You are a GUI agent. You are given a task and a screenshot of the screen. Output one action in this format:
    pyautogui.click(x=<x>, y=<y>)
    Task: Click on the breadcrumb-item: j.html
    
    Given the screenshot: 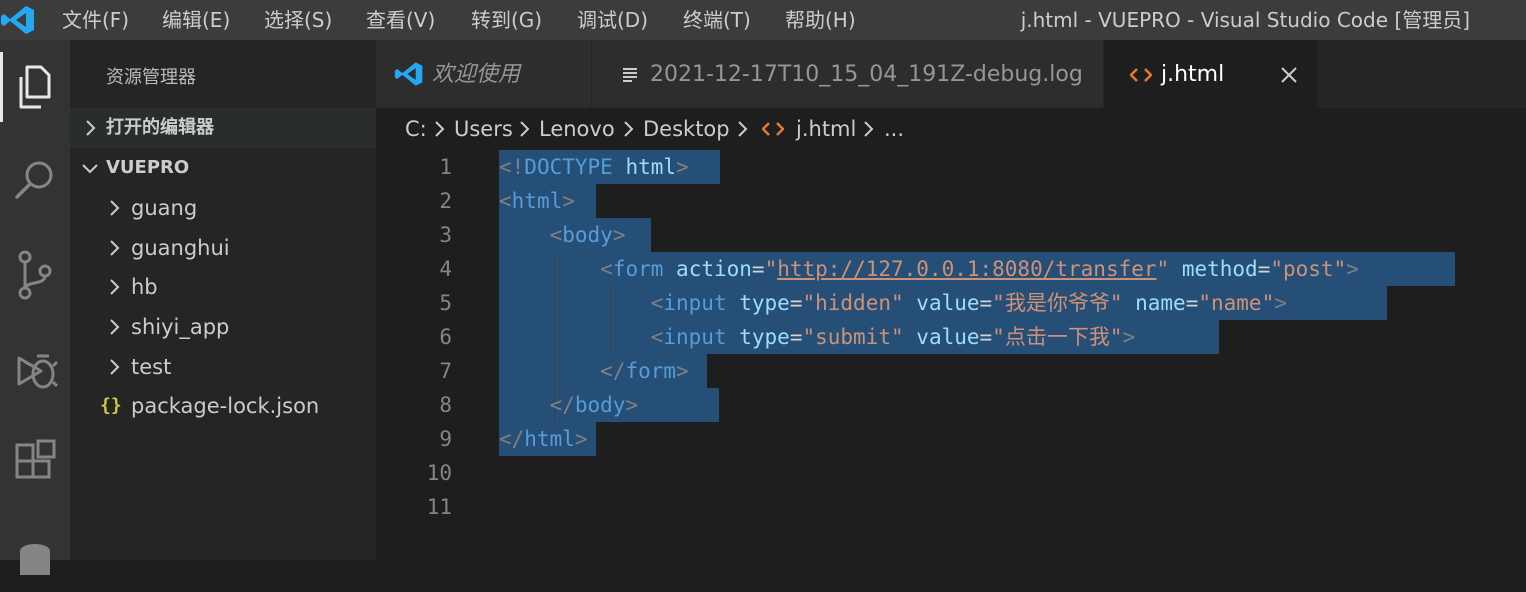 What is the action you would take?
    pyautogui.click(x=826, y=129)
    